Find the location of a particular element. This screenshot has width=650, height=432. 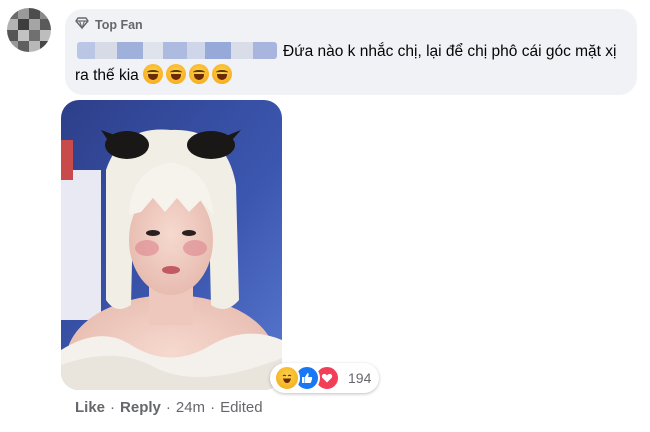

badge-label: Top Fan is located at coordinates (119, 25).